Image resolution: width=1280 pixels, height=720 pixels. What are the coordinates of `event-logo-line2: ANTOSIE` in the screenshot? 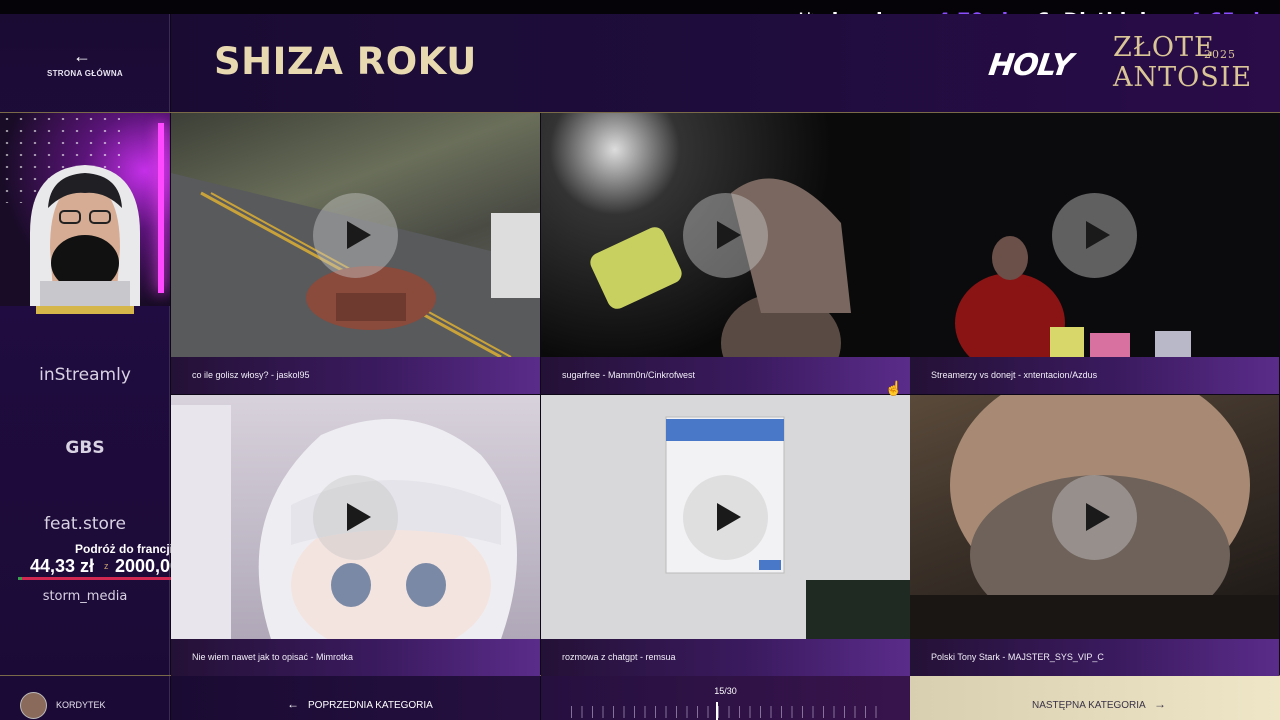 It's located at (1183, 77).